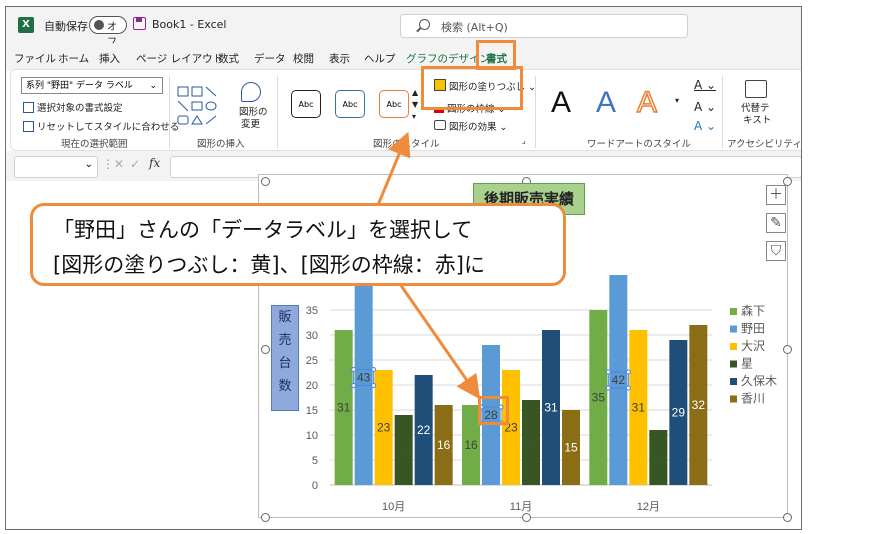 The image size is (889, 534). Describe the element at coordinates (521, 507) in the screenshot. I see `x-category-label: 11月` at that location.